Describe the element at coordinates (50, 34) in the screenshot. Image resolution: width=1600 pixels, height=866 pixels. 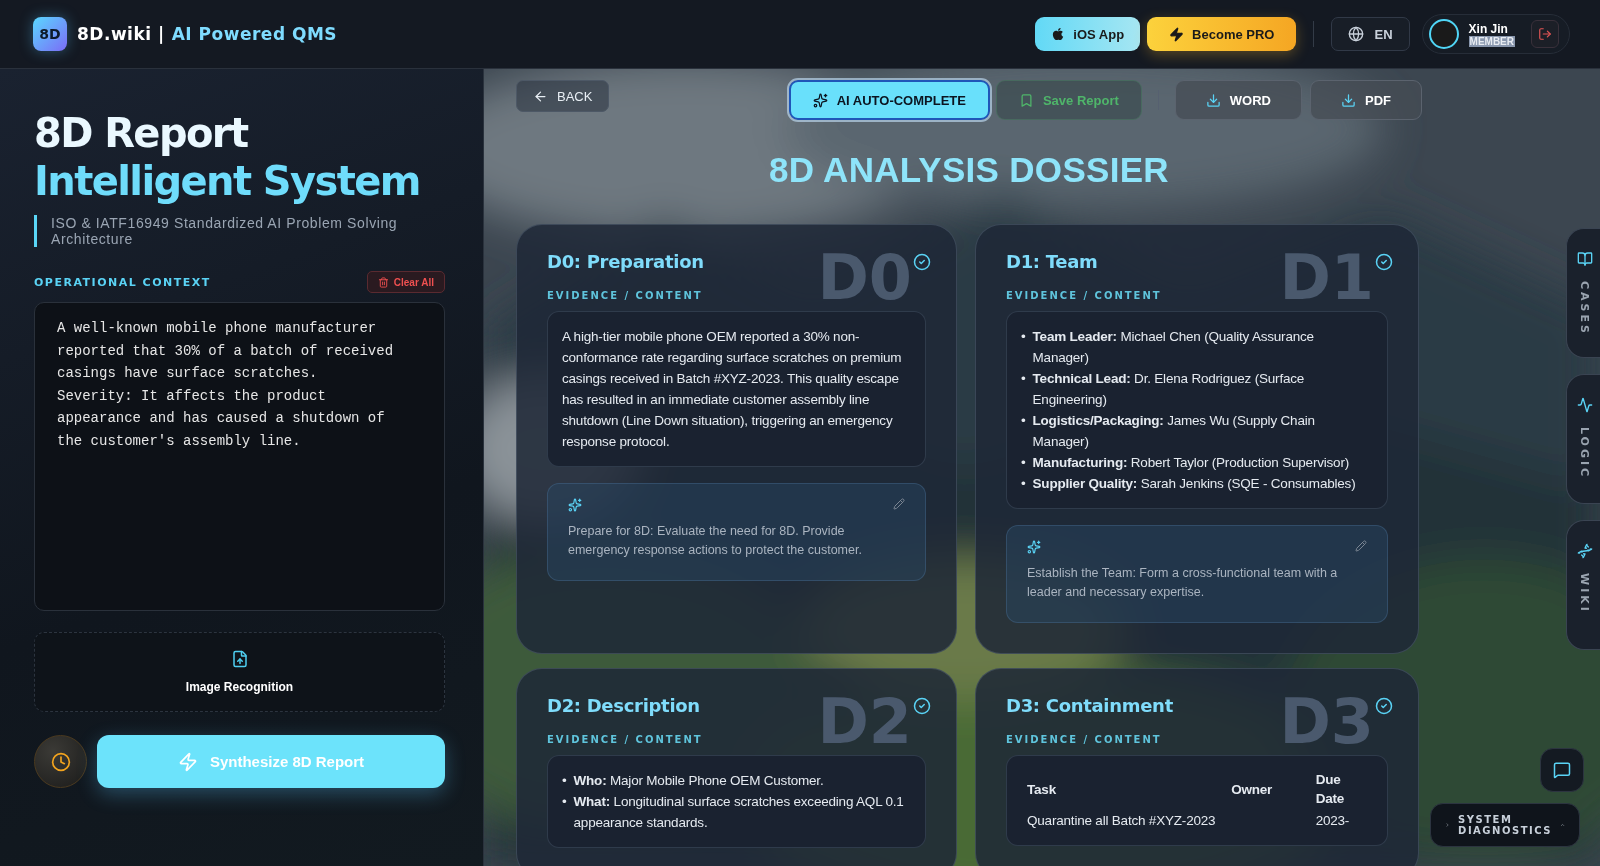
I see `logo: 8D` at that location.